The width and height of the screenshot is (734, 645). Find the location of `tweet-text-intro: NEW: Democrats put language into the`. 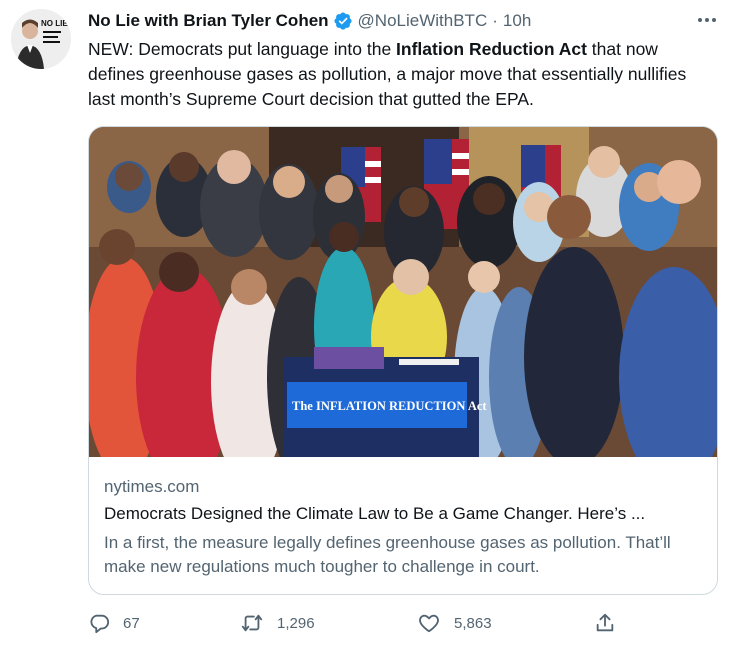

tweet-text-intro: NEW: Democrats put language into the is located at coordinates (242, 49).